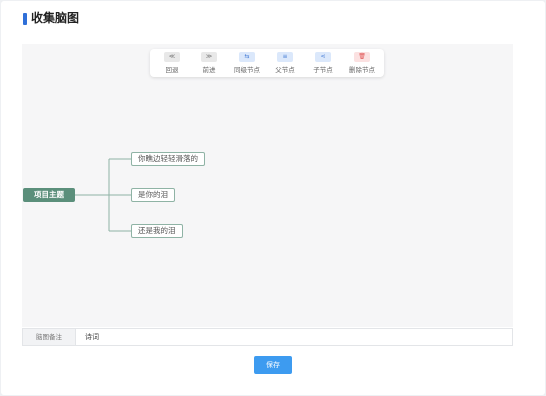  What do you see at coordinates (267, 337) in the screenshot?
I see `remark-row: 脑图备注 诗词` at bounding box center [267, 337].